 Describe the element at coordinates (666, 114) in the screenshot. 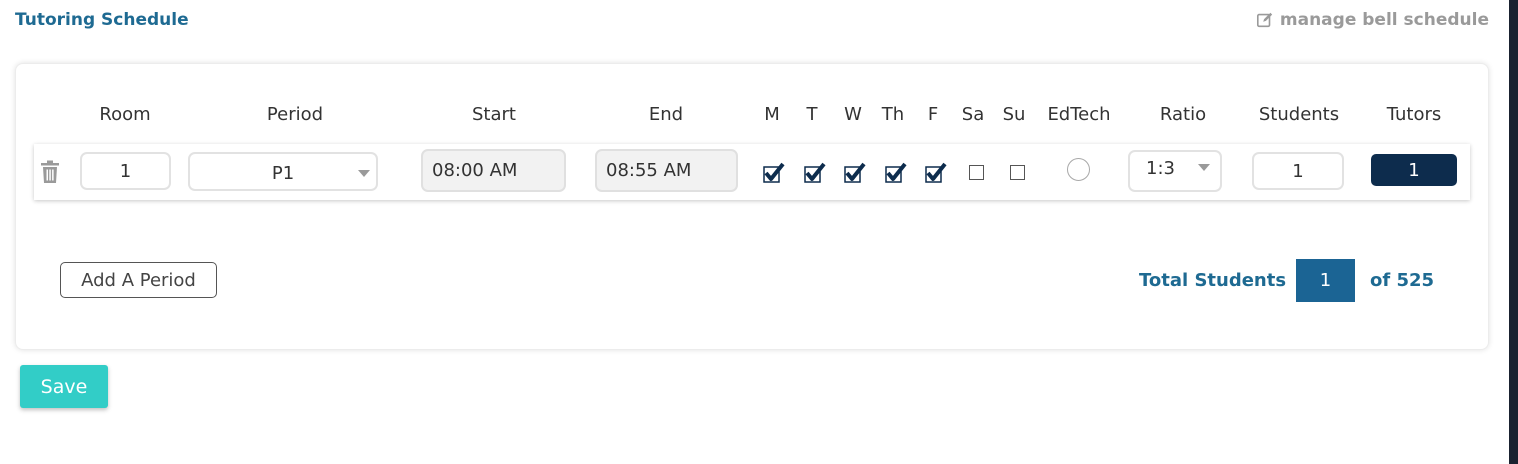

I see `column-header-end: End` at that location.